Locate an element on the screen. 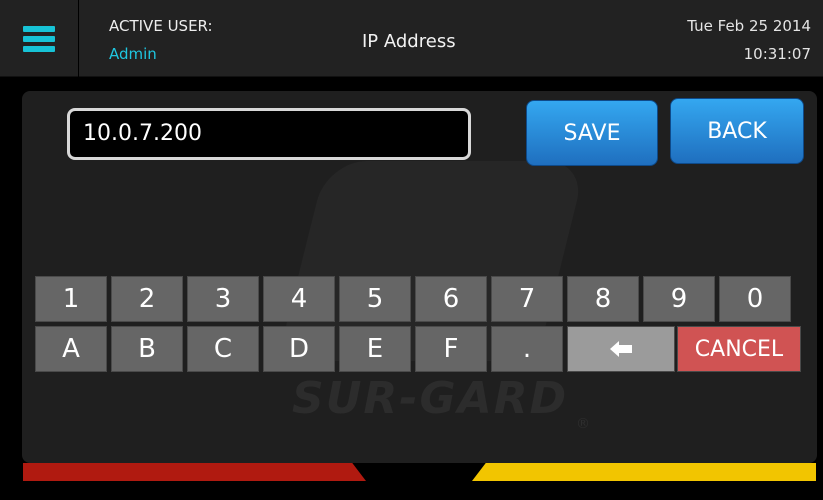  backspace-key is located at coordinates (621, 349).